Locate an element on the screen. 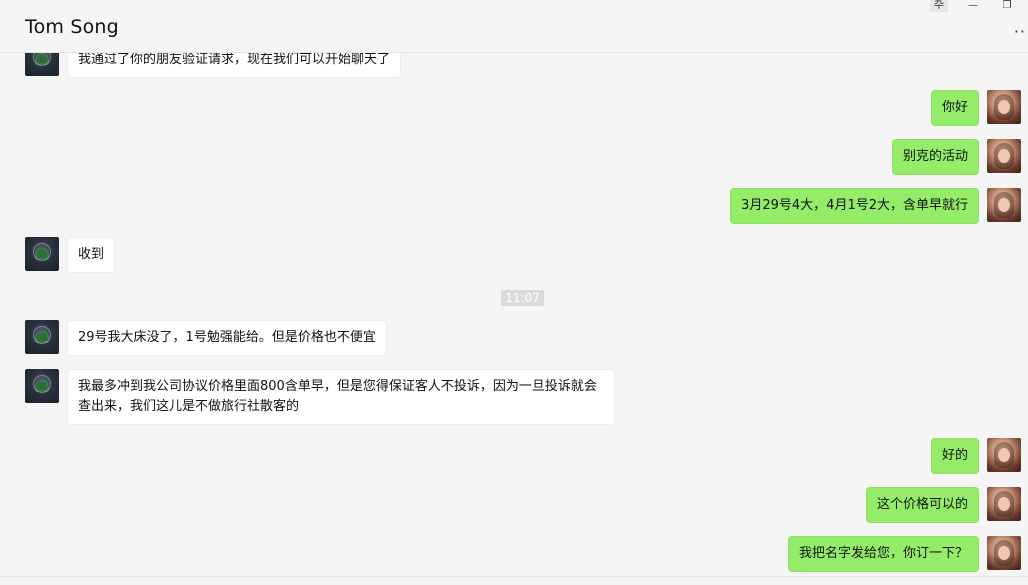 This screenshot has width=1028, height=585. message-row: 你好 is located at coordinates (975, 108).